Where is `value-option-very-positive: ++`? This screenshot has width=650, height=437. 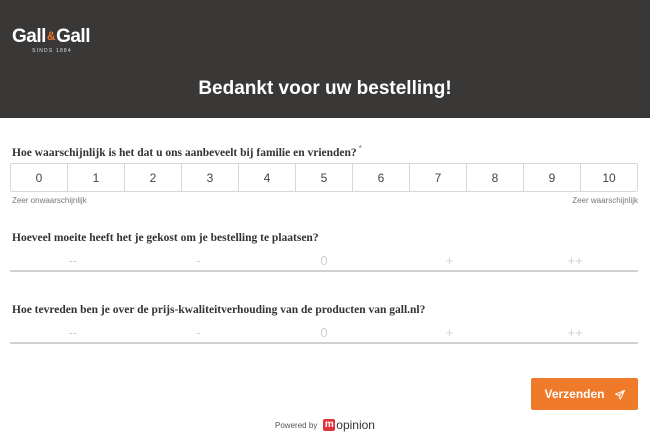 value-option-very-positive: ++ is located at coordinates (575, 333).